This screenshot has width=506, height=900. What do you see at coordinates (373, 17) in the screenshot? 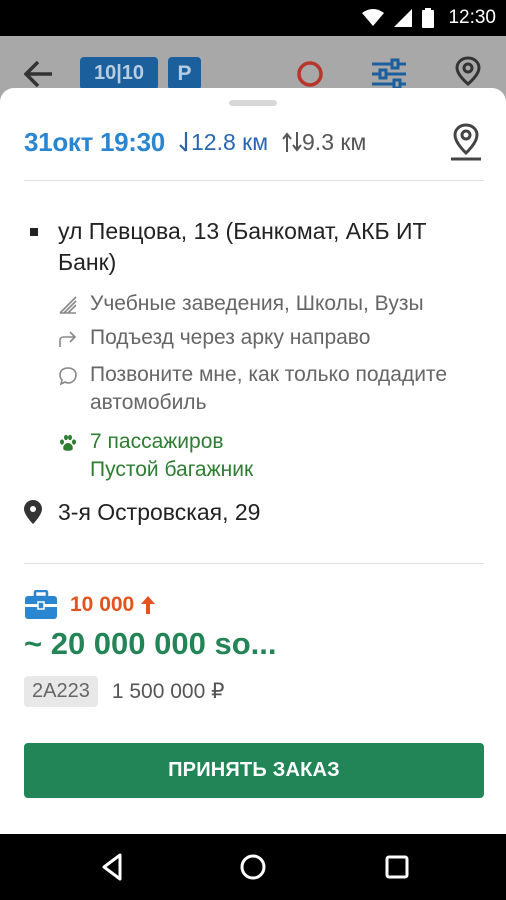
I see `wifi-icon` at bounding box center [373, 17].